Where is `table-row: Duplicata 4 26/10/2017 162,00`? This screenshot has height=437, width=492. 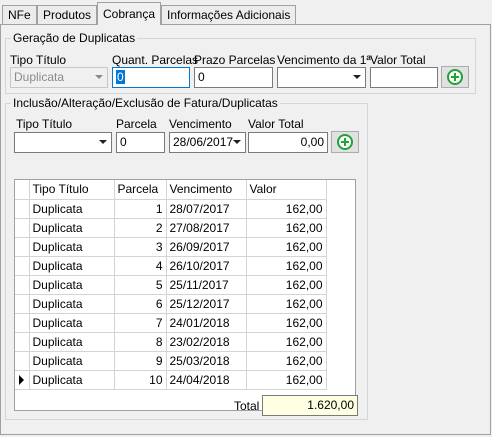 table-row: Duplicata 4 26/10/2017 162,00 is located at coordinates (171, 266).